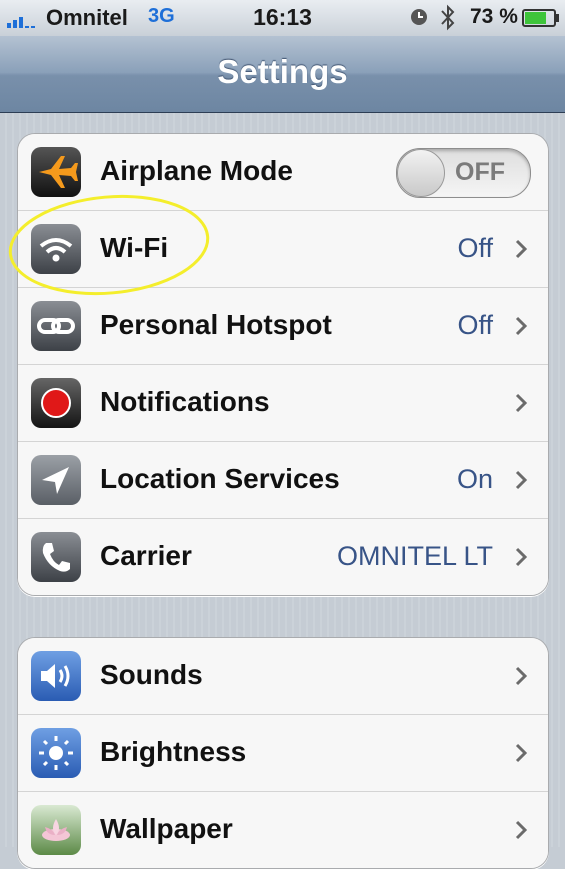 The height and width of the screenshot is (869, 565). Describe the element at coordinates (146, 555) in the screenshot. I see `row-label: Carrier` at that location.